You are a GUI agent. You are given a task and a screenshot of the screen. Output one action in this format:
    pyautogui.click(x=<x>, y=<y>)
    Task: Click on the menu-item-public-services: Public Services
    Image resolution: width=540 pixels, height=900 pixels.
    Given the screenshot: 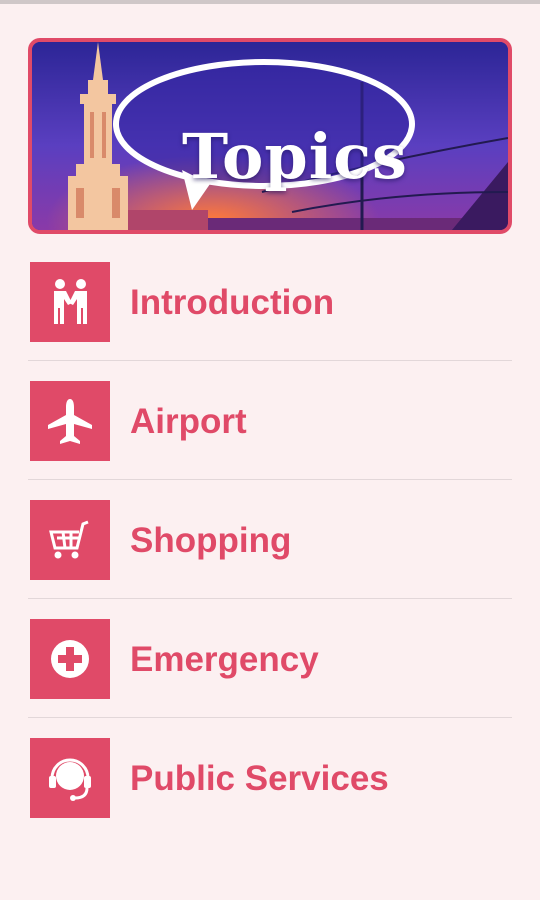 What is the action you would take?
    pyautogui.click(x=270, y=777)
    